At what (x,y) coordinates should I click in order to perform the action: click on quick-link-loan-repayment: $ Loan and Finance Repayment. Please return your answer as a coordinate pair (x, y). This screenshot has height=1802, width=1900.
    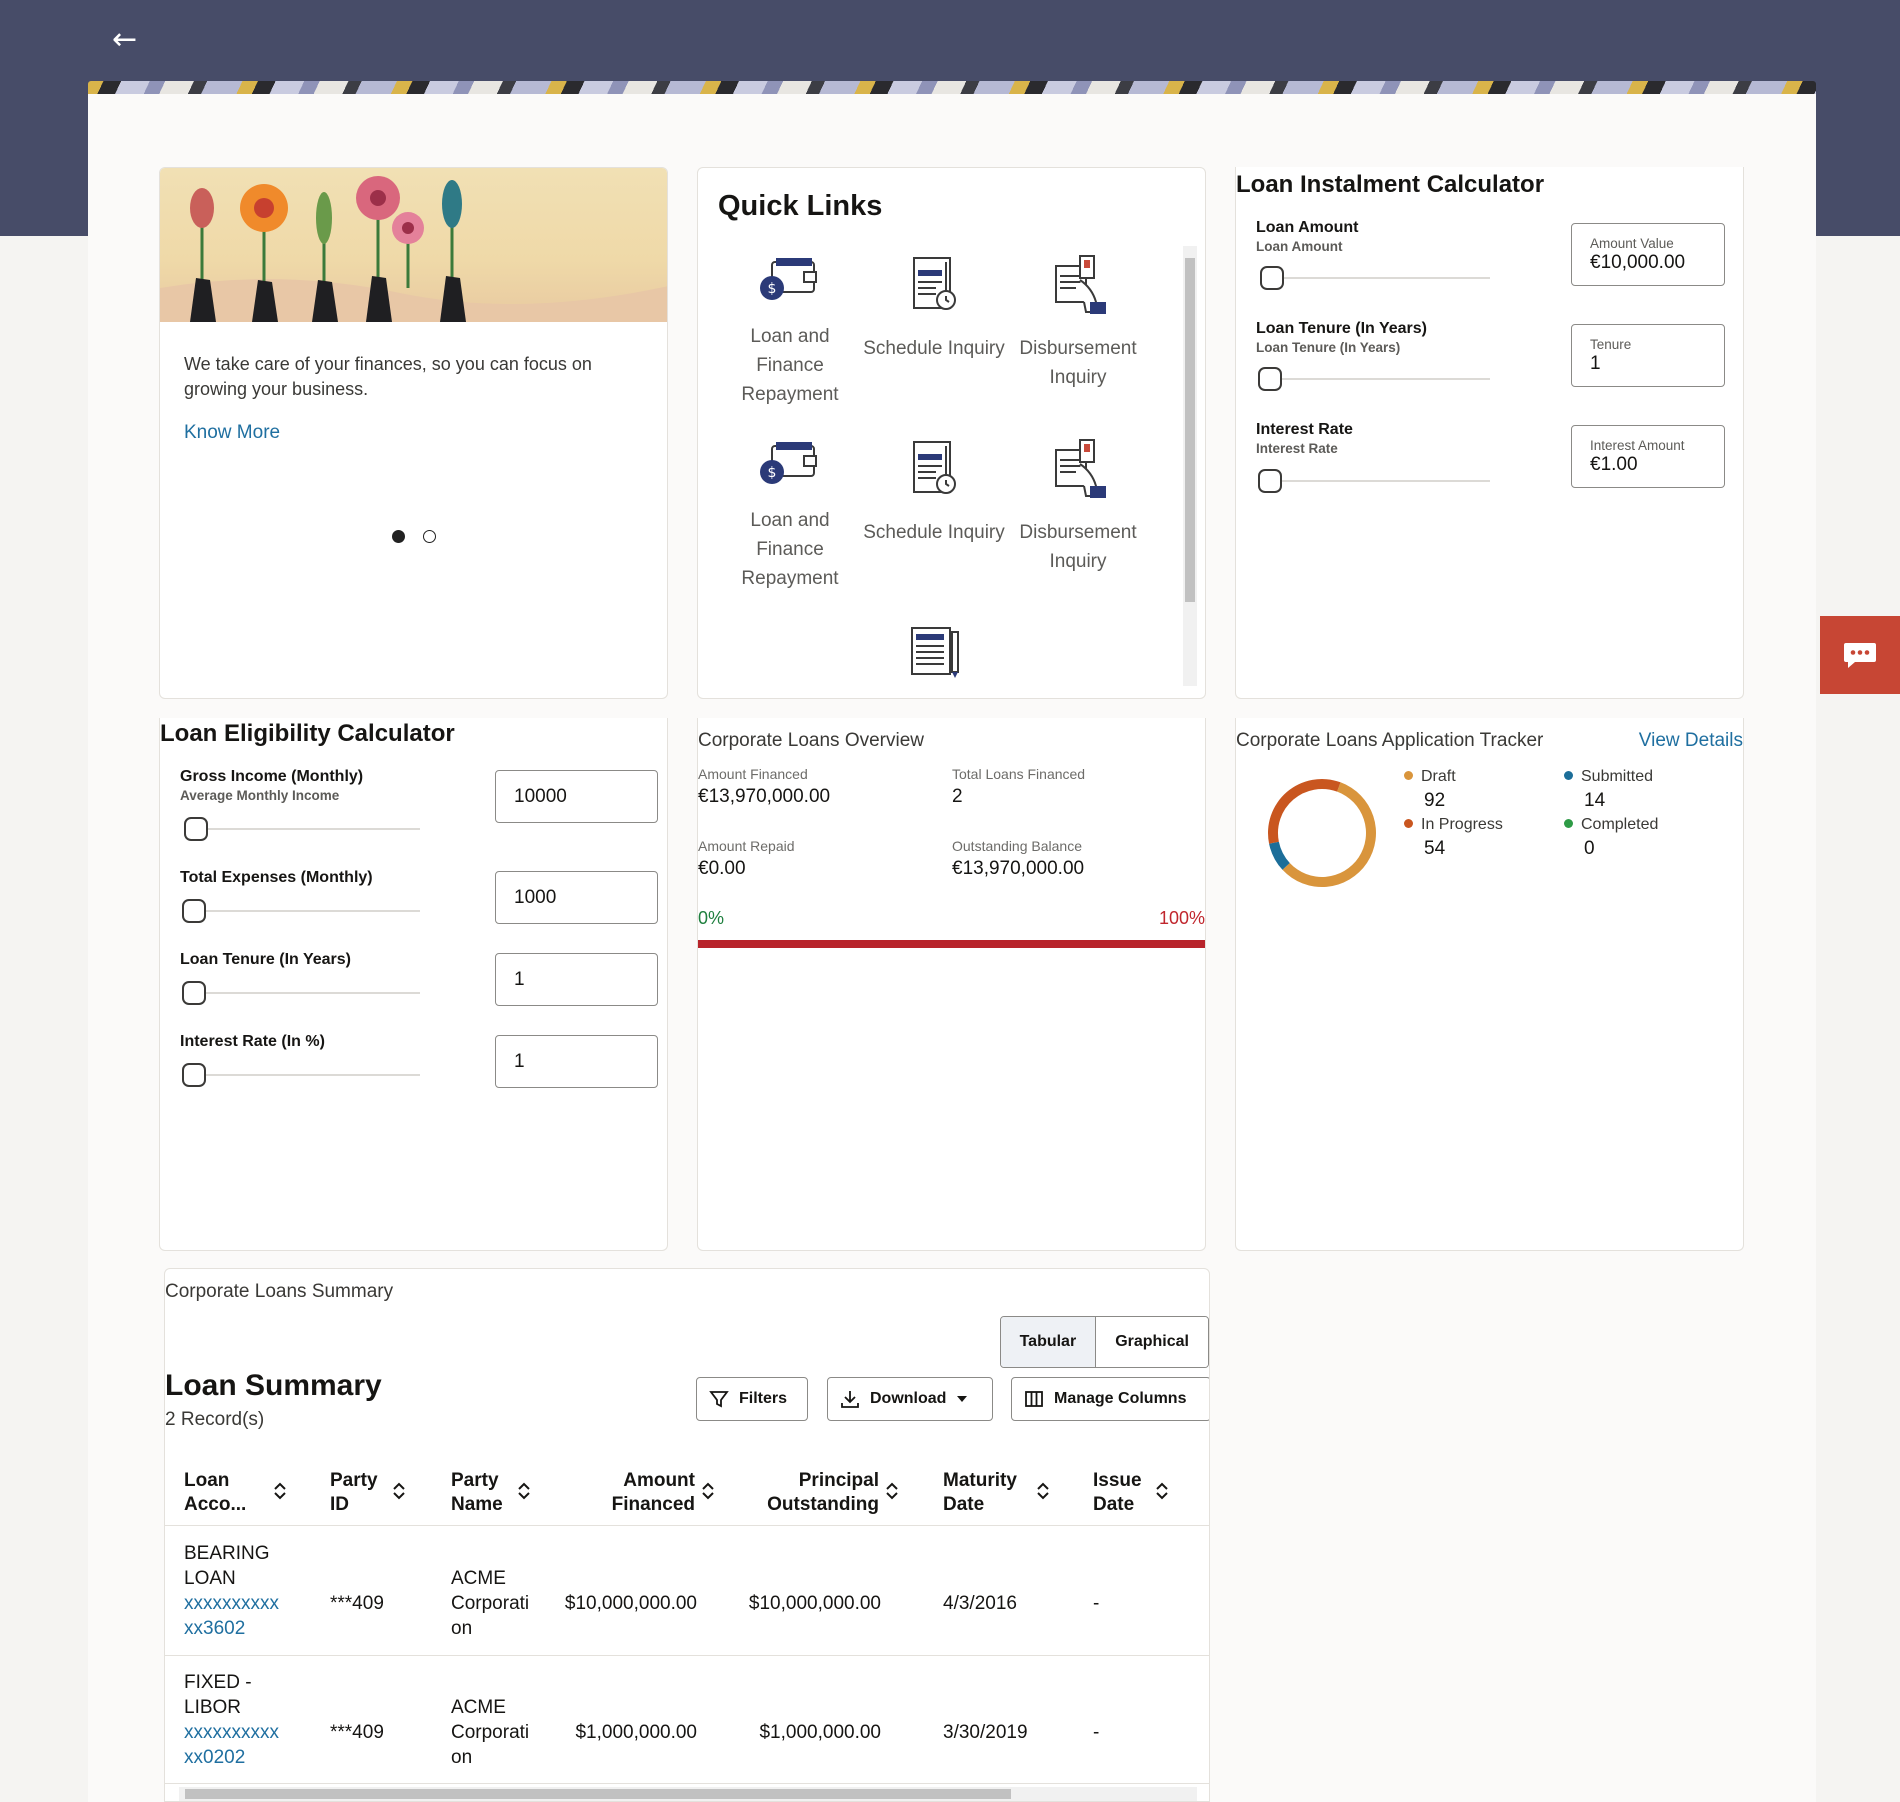
    Looking at the image, I should click on (790, 330).